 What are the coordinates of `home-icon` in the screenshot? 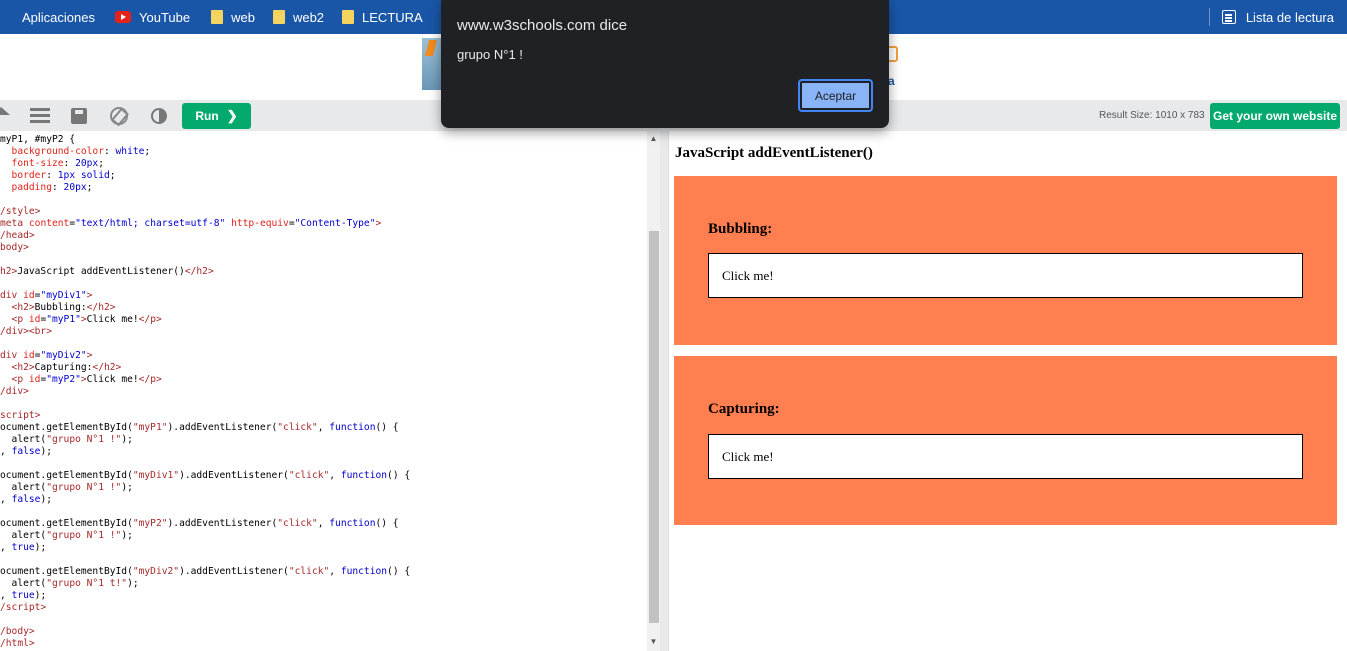 It's located at (5, 111).